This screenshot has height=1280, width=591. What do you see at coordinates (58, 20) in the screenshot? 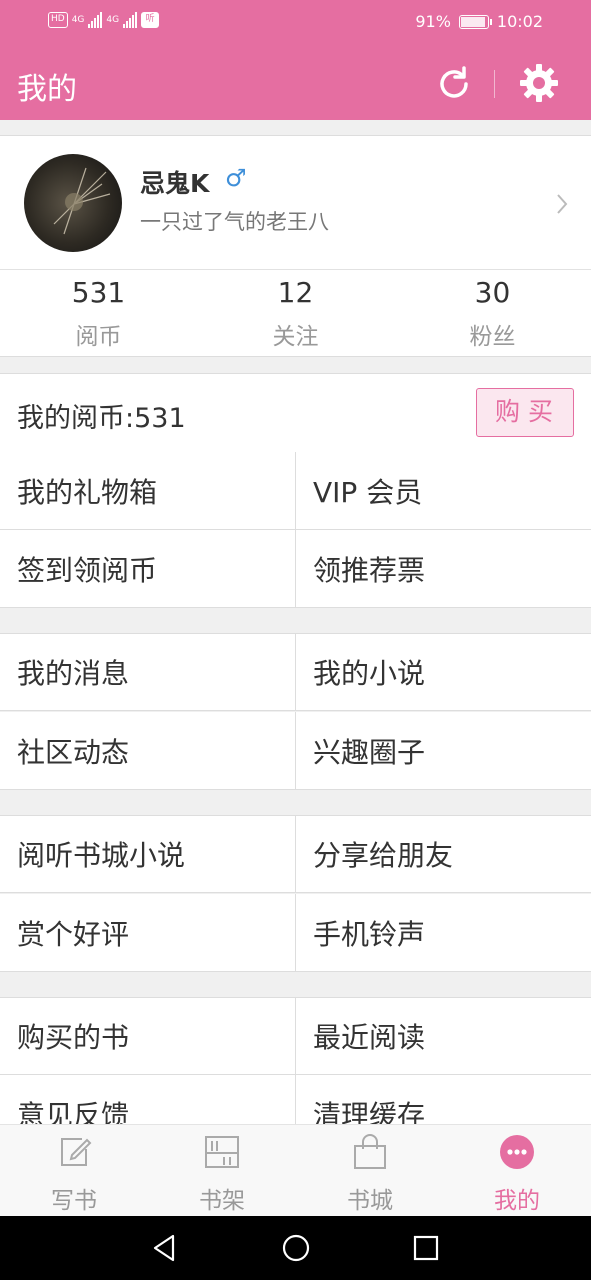
I see `hd-badge: HD` at bounding box center [58, 20].